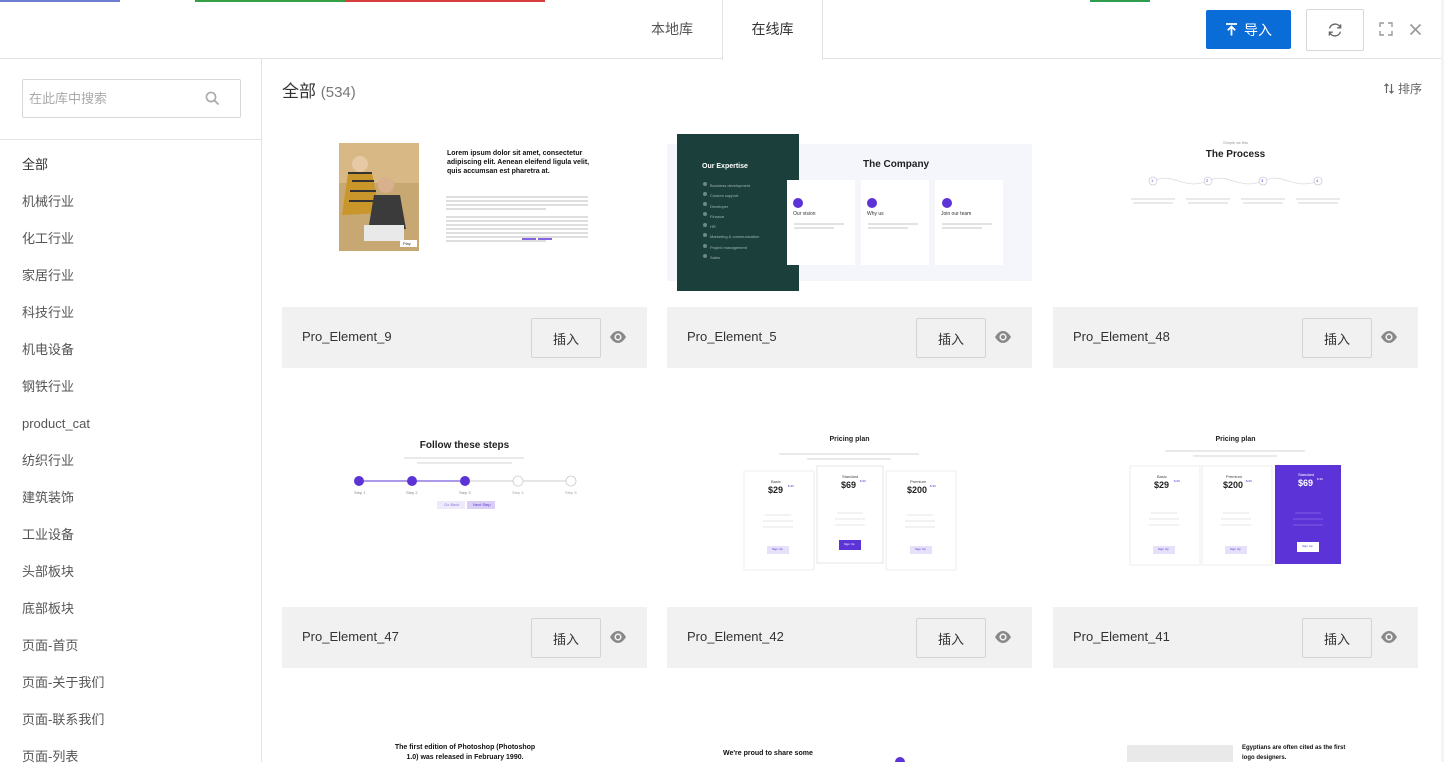  I want to click on item-count: (534), so click(338, 92).